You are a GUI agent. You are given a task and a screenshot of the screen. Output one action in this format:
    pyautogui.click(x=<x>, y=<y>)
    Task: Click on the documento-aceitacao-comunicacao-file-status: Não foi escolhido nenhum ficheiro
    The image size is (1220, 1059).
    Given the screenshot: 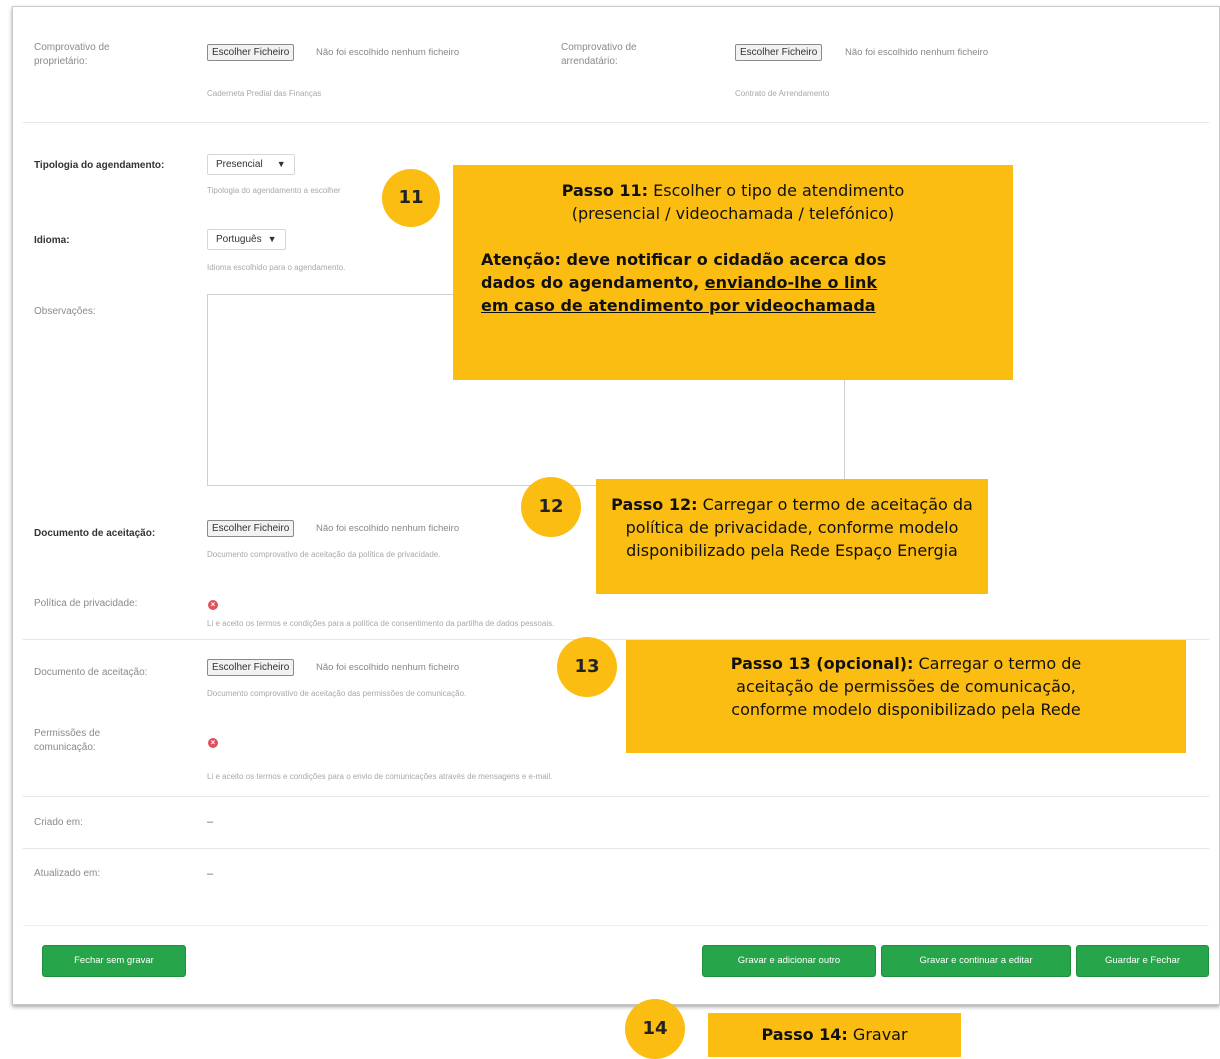 What is the action you would take?
    pyautogui.click(x=388, y=667)
    